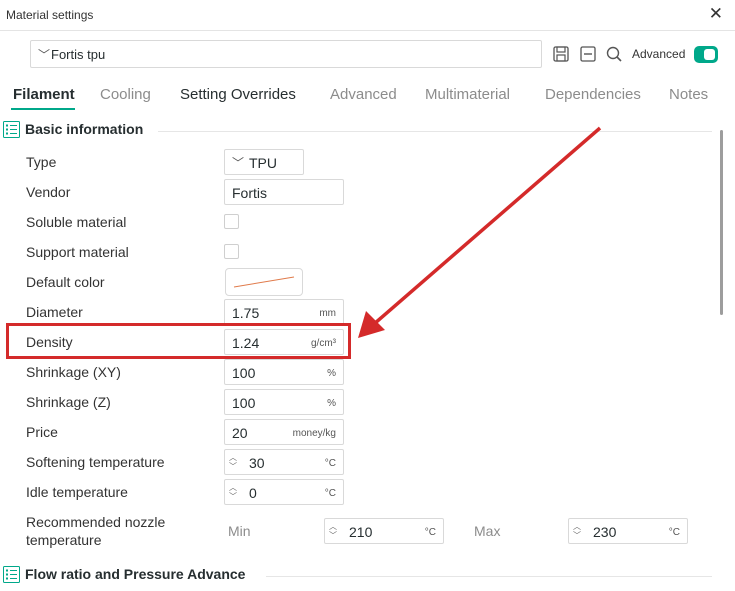 Image resolution: width=735 pixels, height=591 pixels. I want to click on diameter-label: Diameter, so click(54, 312).